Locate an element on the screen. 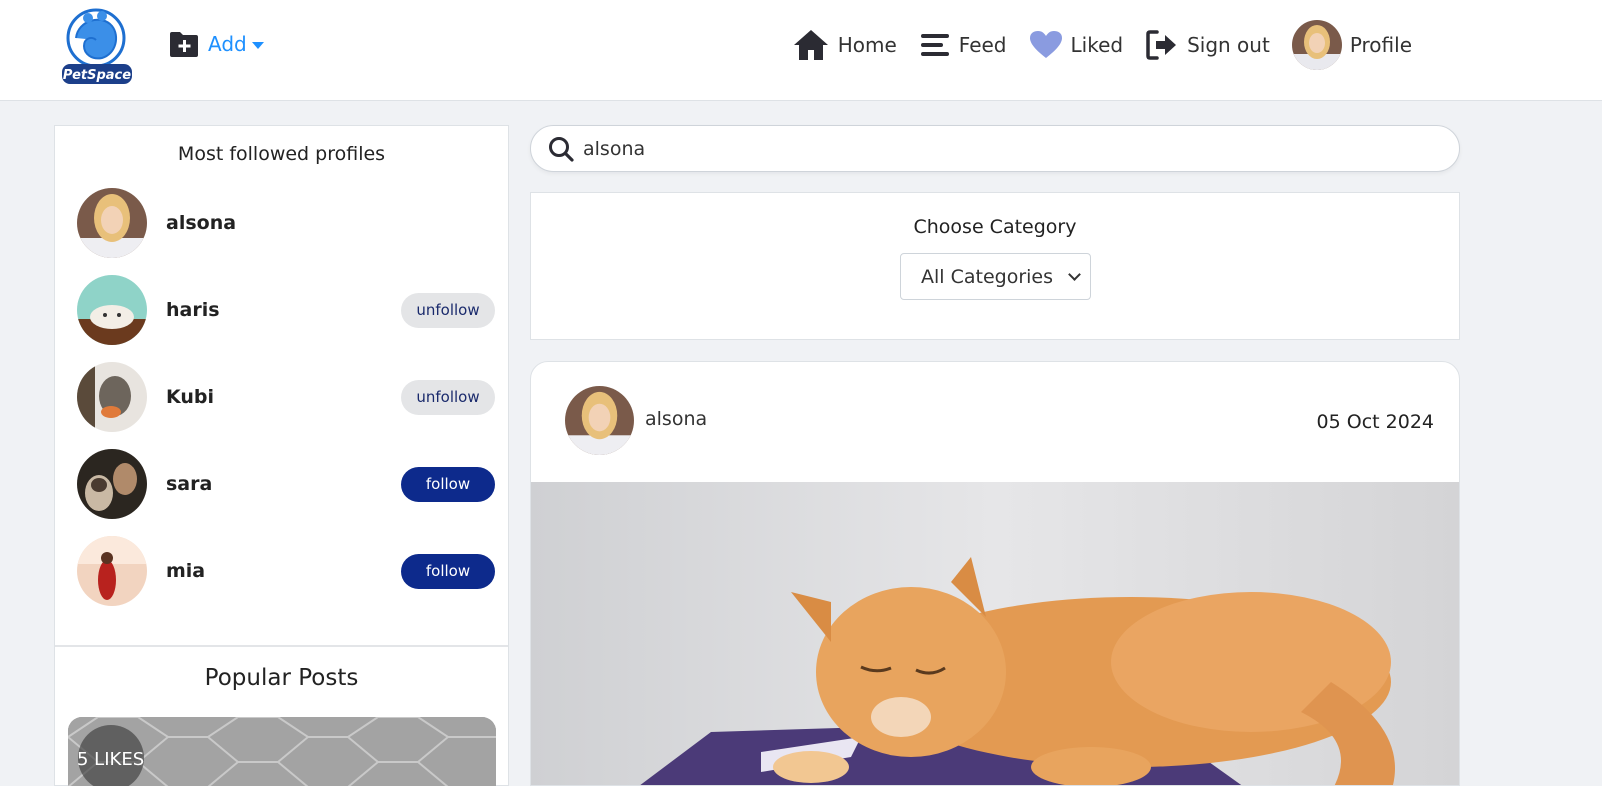 This screenshot has height=786, width=1602. profile-name: mia is located at coordinates (186, 571).